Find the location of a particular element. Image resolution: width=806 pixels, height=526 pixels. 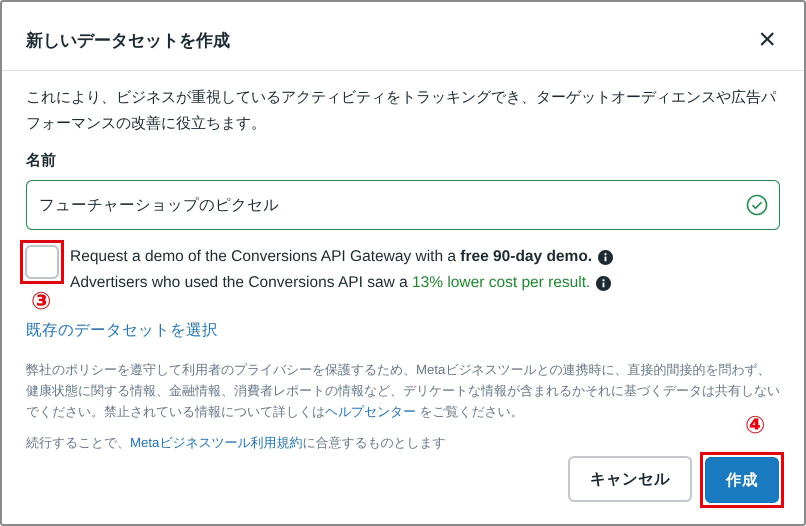

close-button: × is located at coordinates (767, 40).